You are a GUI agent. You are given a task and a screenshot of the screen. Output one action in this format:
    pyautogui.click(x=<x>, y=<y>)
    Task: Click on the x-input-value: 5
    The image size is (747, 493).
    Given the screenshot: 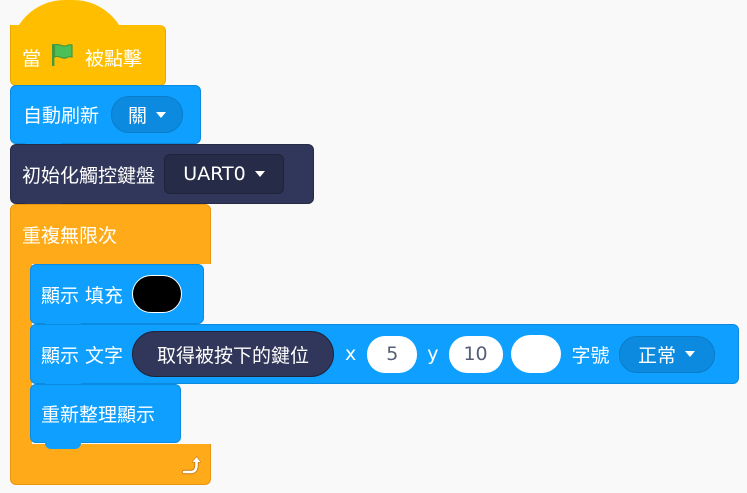 What is the action you would take?
    pyautogui.click(x=392, y=354)
    